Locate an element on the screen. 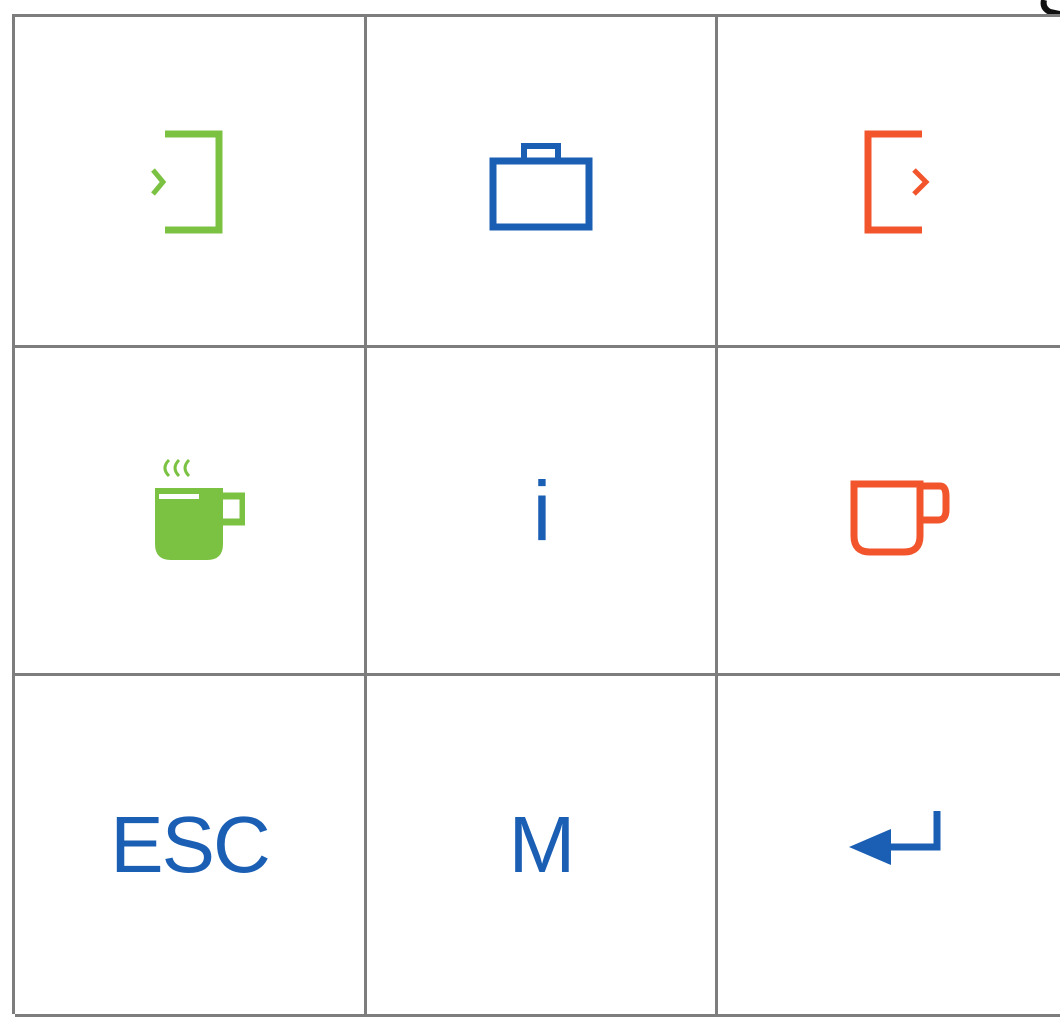  menu-label: M is located at coordinates (542, 844).